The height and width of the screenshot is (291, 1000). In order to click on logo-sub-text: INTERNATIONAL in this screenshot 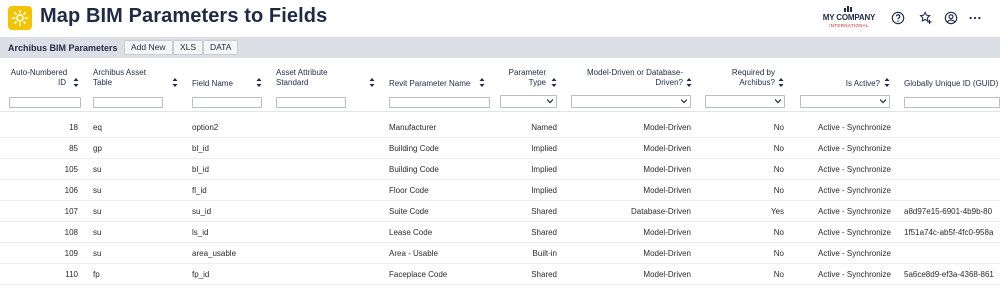, I will do `click(849, 25)`.